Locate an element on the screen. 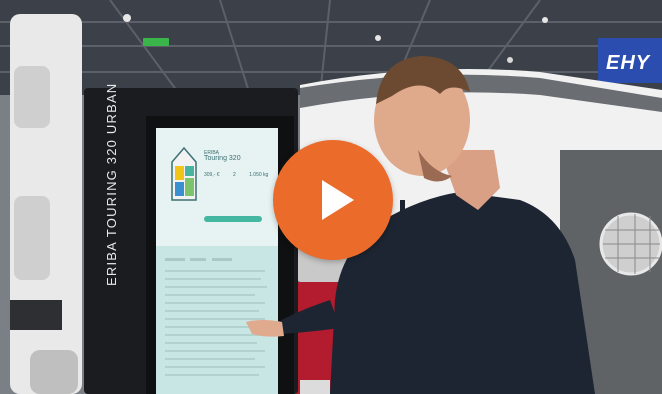  play-button is located at coordinates (333, 200).